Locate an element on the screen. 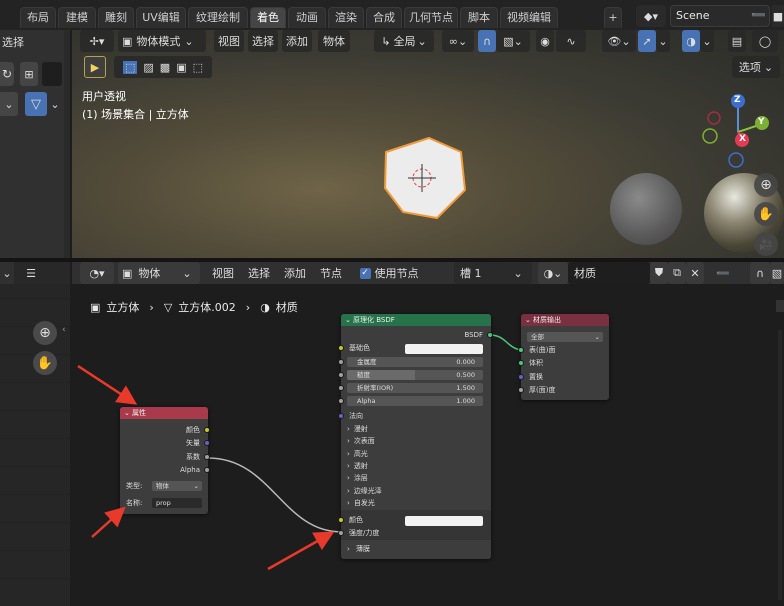 The height and width of the screenshot is (606, 784). arrow-to-name-field is located at coordinates (108, 522).